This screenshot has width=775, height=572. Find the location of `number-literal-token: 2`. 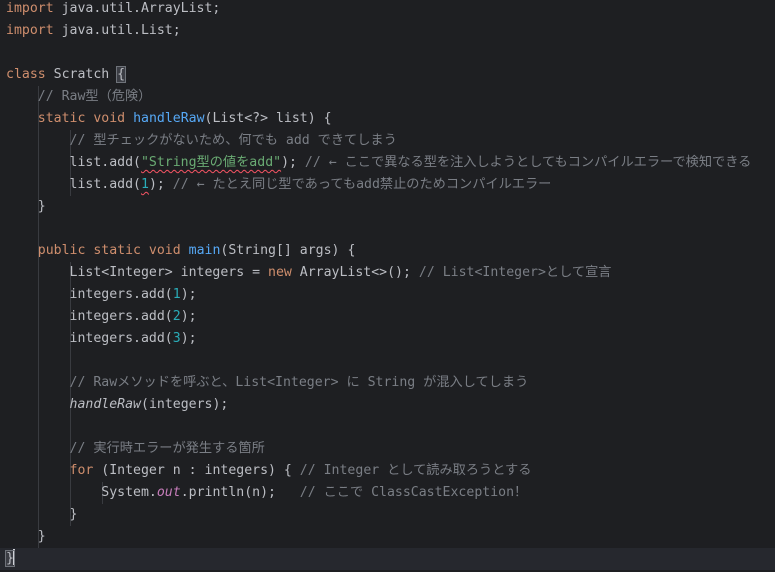

number-literal-token: 2 is located at coordinates (176, 316).